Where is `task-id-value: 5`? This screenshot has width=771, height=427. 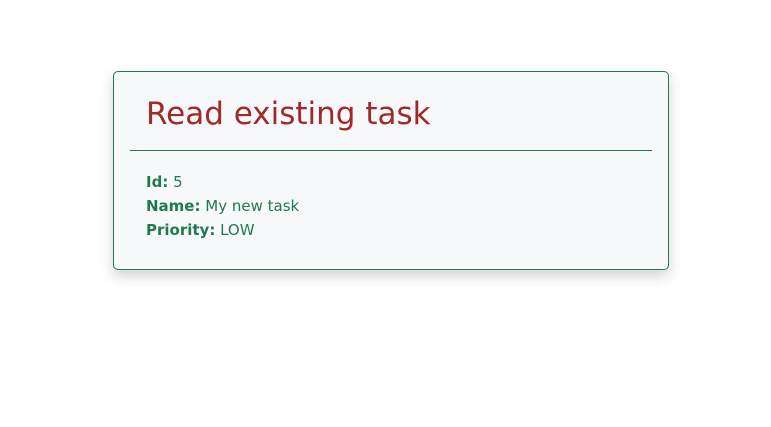
task-id-value: 5 is located at coordinates (178, 182).